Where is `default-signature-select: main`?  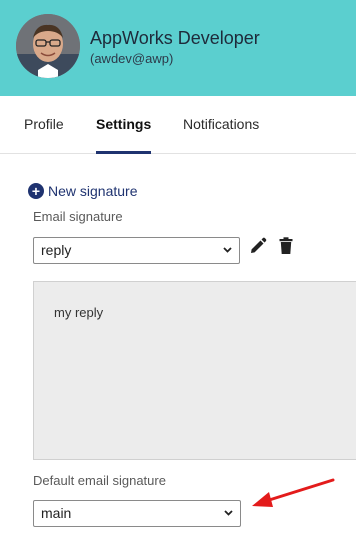
default-signature-select: main is located at coordinates (137, 513).